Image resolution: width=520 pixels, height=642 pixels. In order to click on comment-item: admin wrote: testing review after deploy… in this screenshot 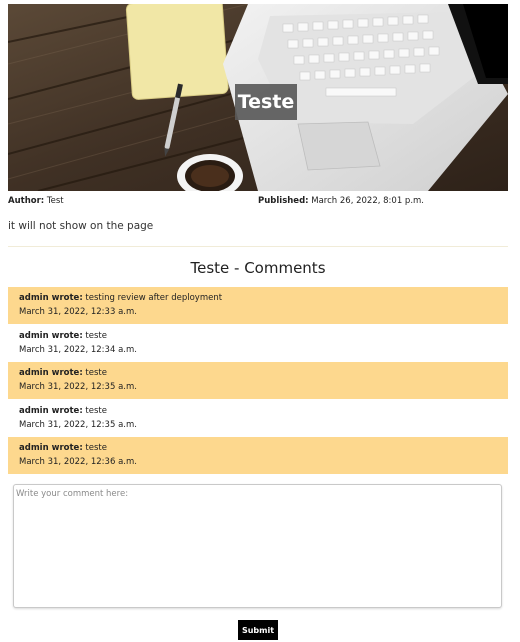, I will do `click(258, 305)`.